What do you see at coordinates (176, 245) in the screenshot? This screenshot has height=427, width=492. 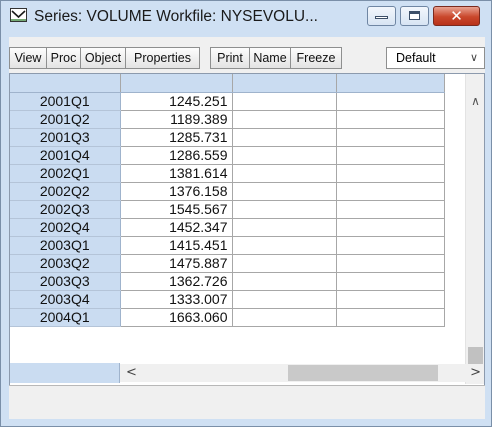 I see `value-cell: 1415.451` at bounding box center [176, 245].